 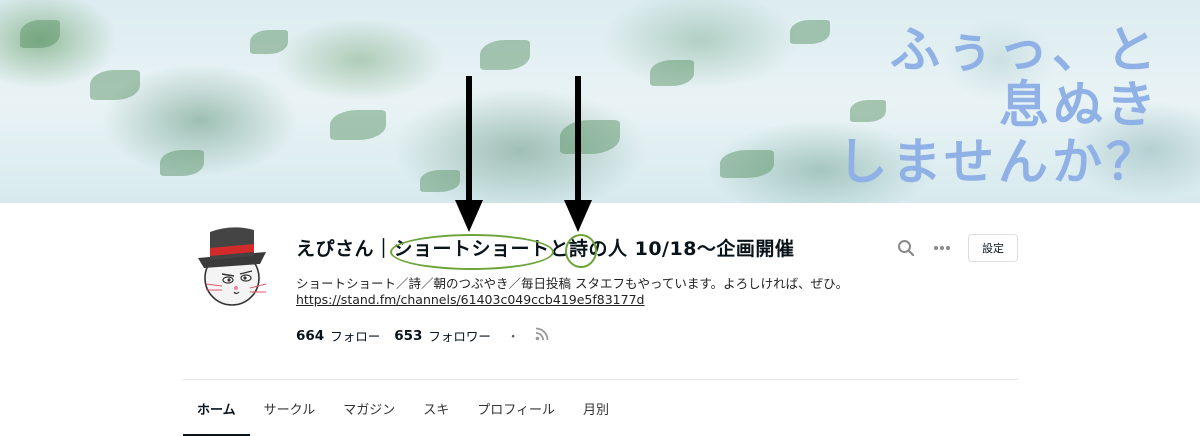 I want to click on tab-circle: サークル, so click(x=290, y=408).